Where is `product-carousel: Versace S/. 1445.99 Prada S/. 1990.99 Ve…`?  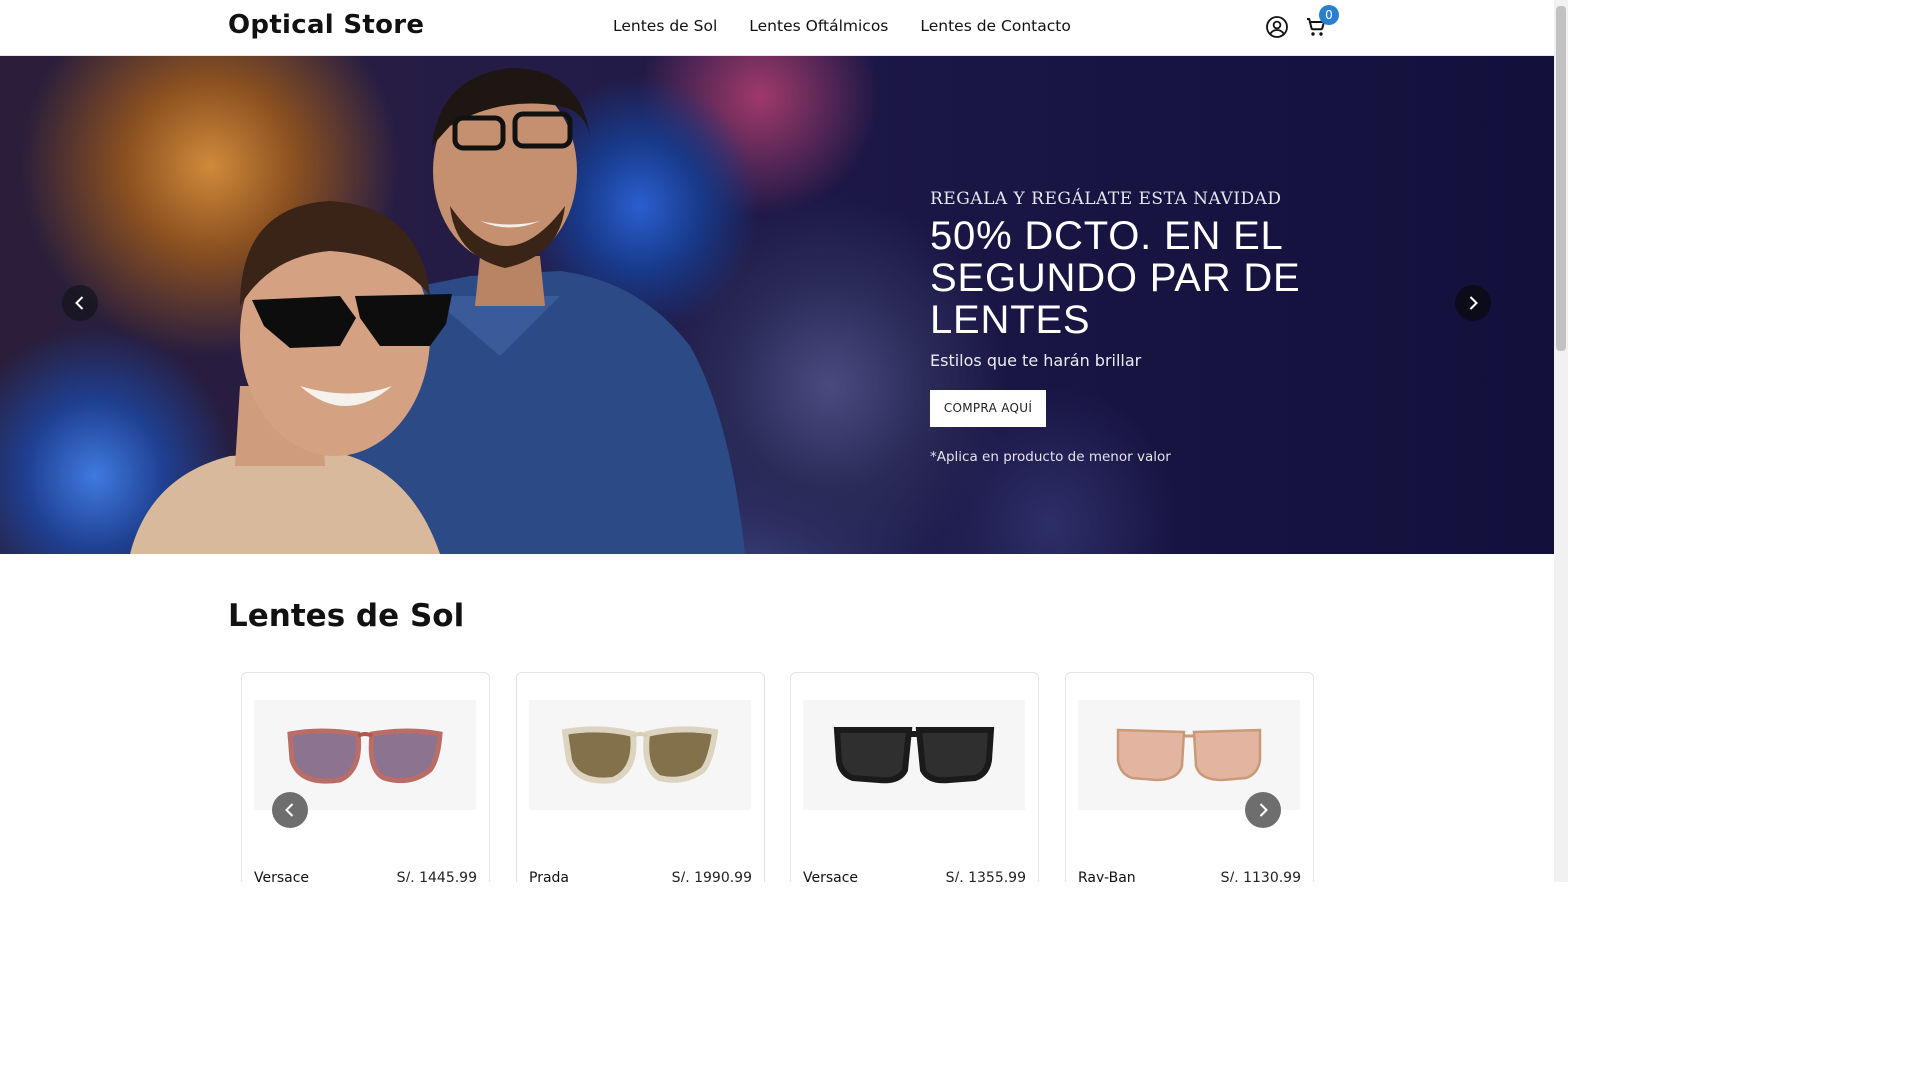
product-carousel: Versace S/. 1445.99 Prada S/. 1990.99 Ve… is located at coordinates (778, 777).